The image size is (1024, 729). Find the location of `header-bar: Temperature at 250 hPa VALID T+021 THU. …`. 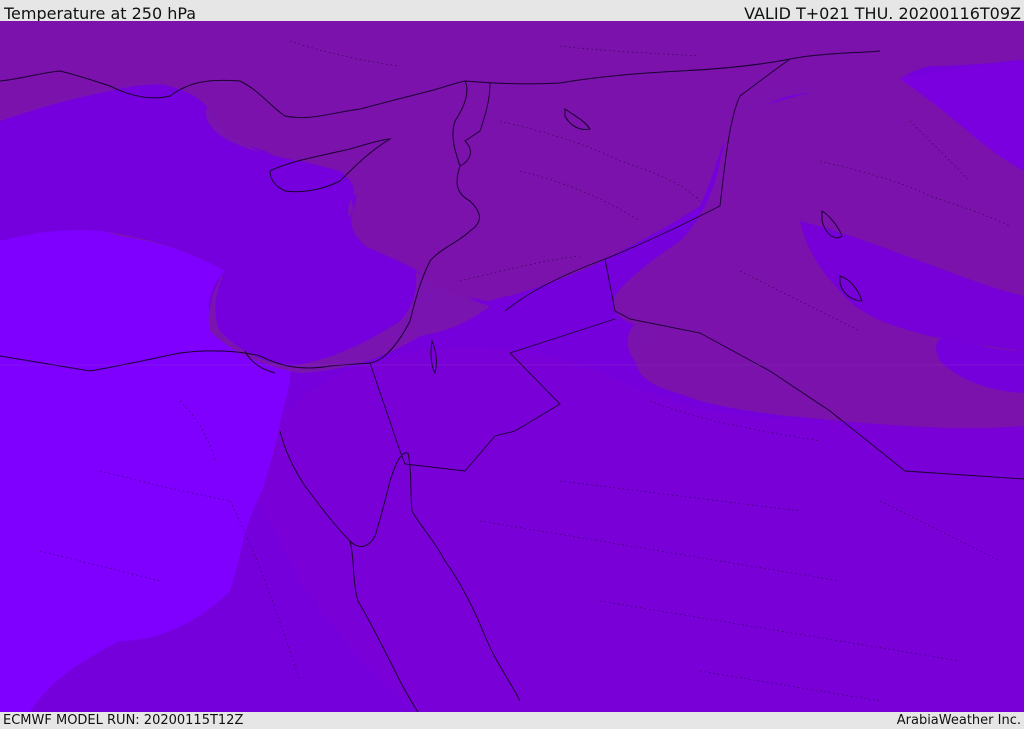

header-bar: Temperature at 250 hPa VALID T+021 THU. … is located at coordinates (512, 11).